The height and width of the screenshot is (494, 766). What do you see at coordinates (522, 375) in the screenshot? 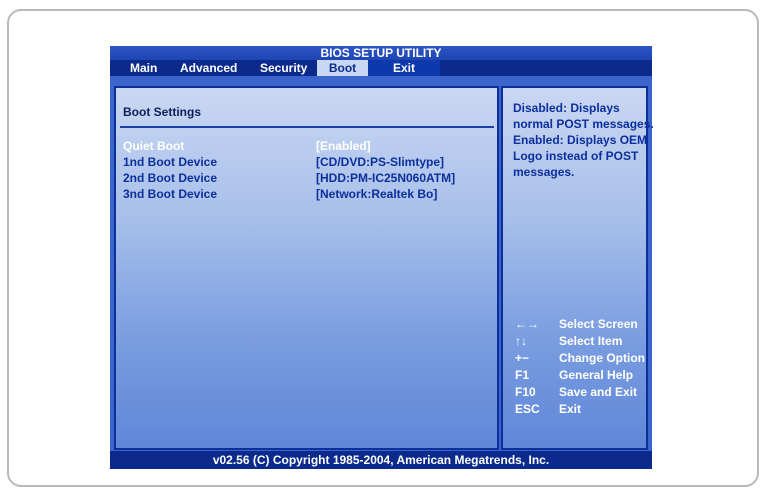
I see `key-name: F1` at bounding box center [522, 375].